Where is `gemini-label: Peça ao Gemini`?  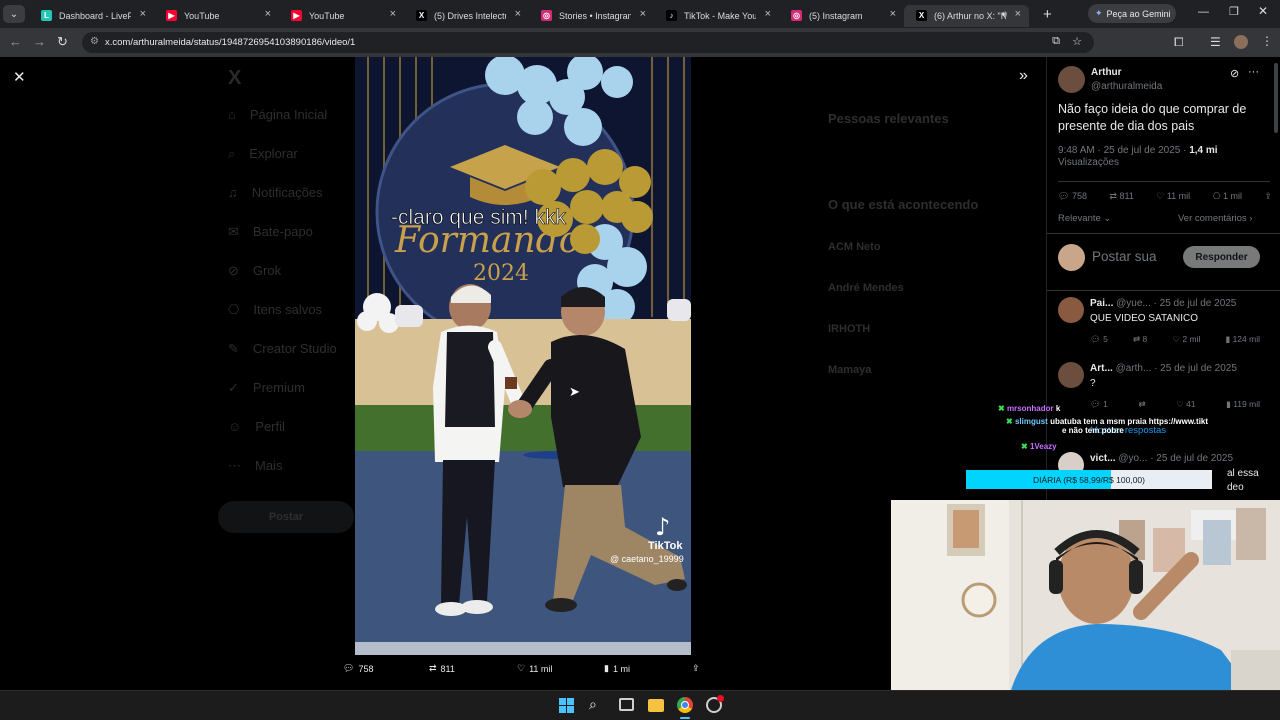 gemini-label: Peça ao Gemini is located at coordinates (1138, 13).